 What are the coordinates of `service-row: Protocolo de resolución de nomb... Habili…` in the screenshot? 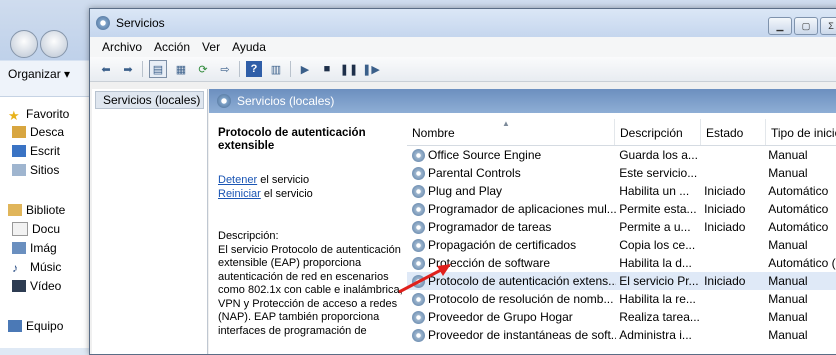 It's located at (621, 299).